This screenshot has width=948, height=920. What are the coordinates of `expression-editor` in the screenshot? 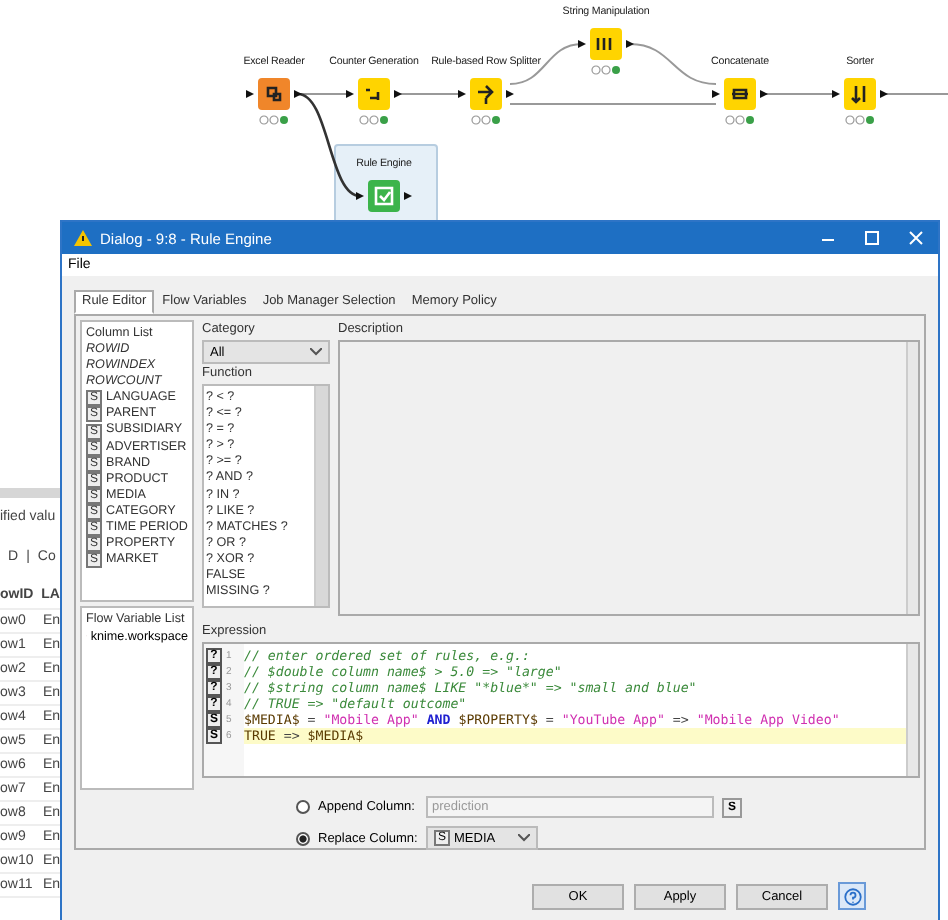 It's located at (561, 710).